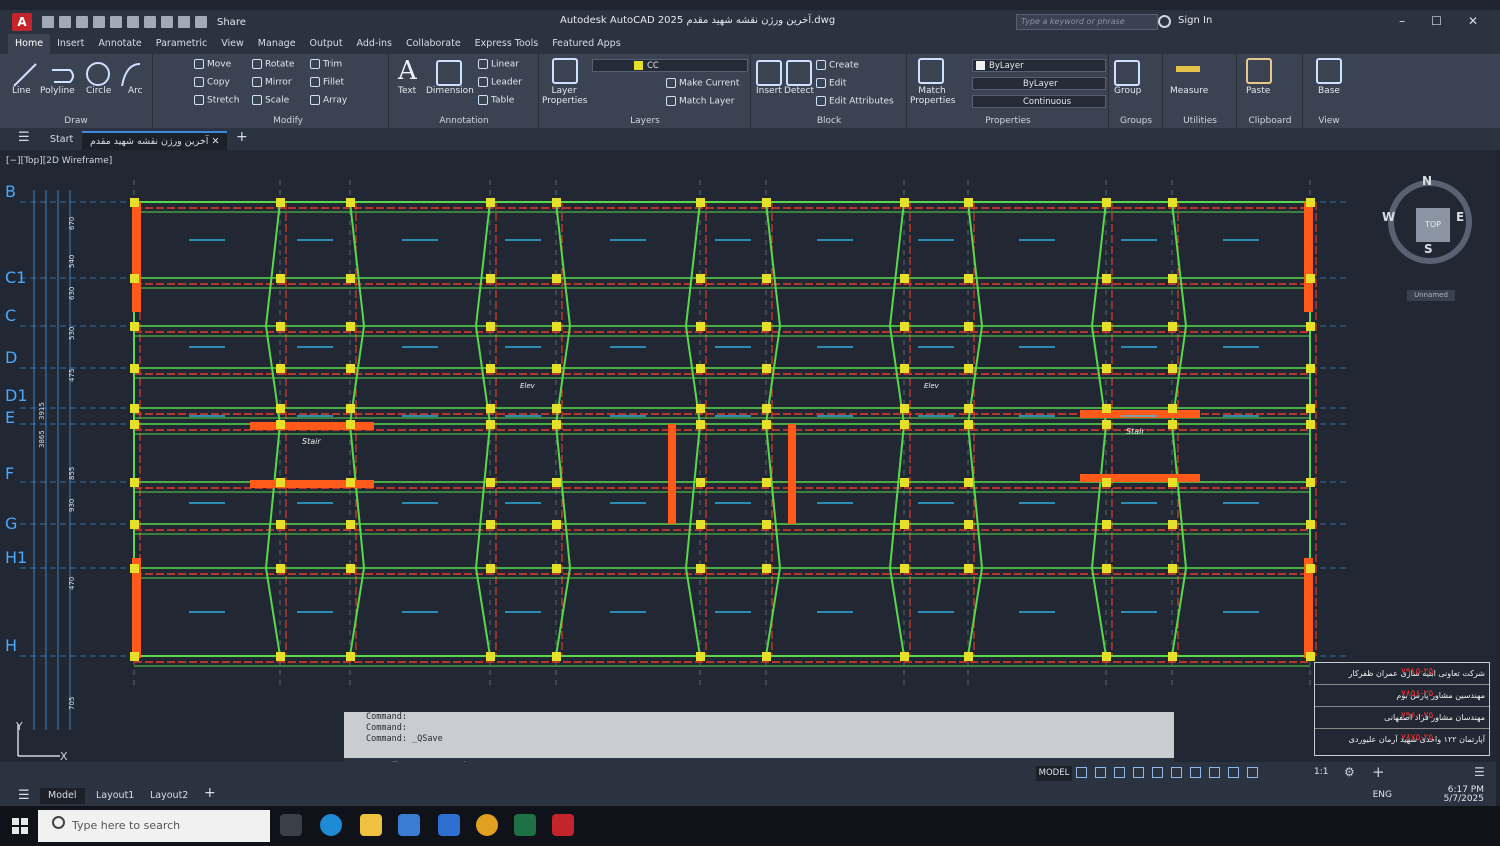 The height and width of the screenshot is (846, 1500). Describe the element at coordinates (1321, 772) in the screenshot. I see `annotation-scale-dropdown: 1:1` at that location.